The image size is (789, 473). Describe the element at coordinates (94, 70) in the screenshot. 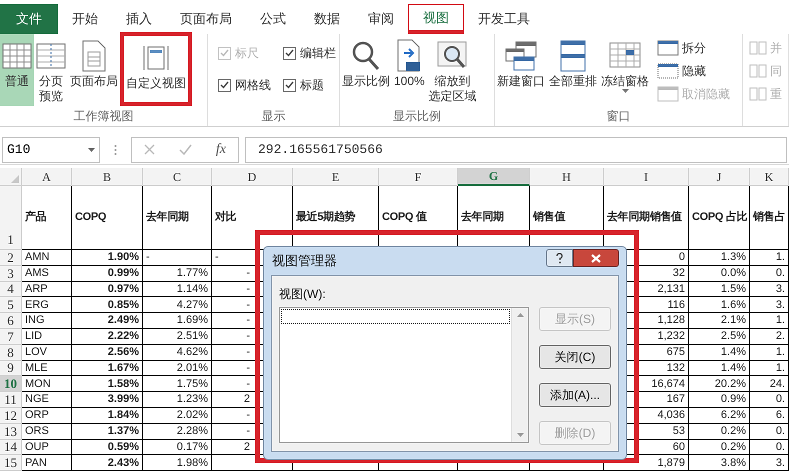

I see `ribbon-button: 页面布局` at that location.